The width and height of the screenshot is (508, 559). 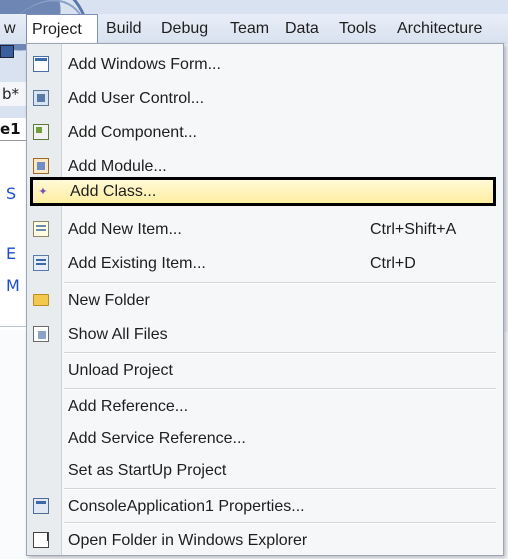 What do you see at coordinates (264, 334) in the screenshot?
I see `menu-item-show-all-files: Show All Files` at bounding box center [264, 334].